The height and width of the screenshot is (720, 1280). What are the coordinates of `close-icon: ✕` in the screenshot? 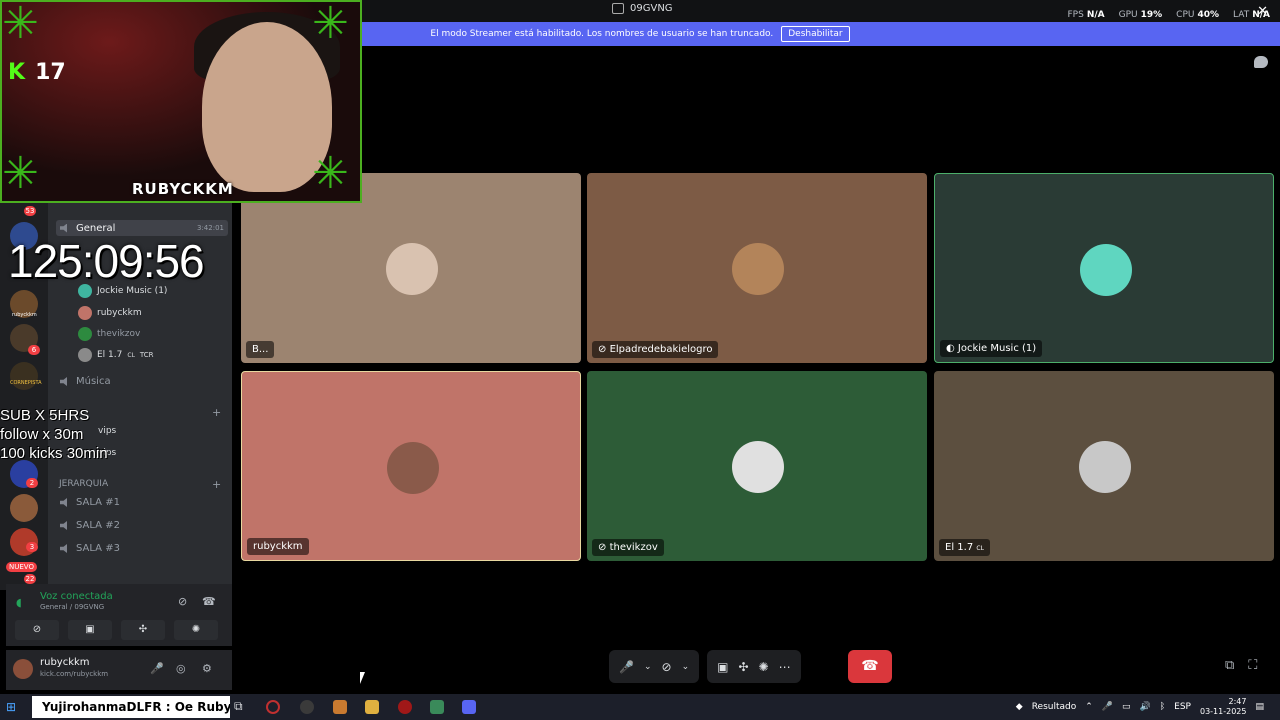 It's located at (1262, 11).